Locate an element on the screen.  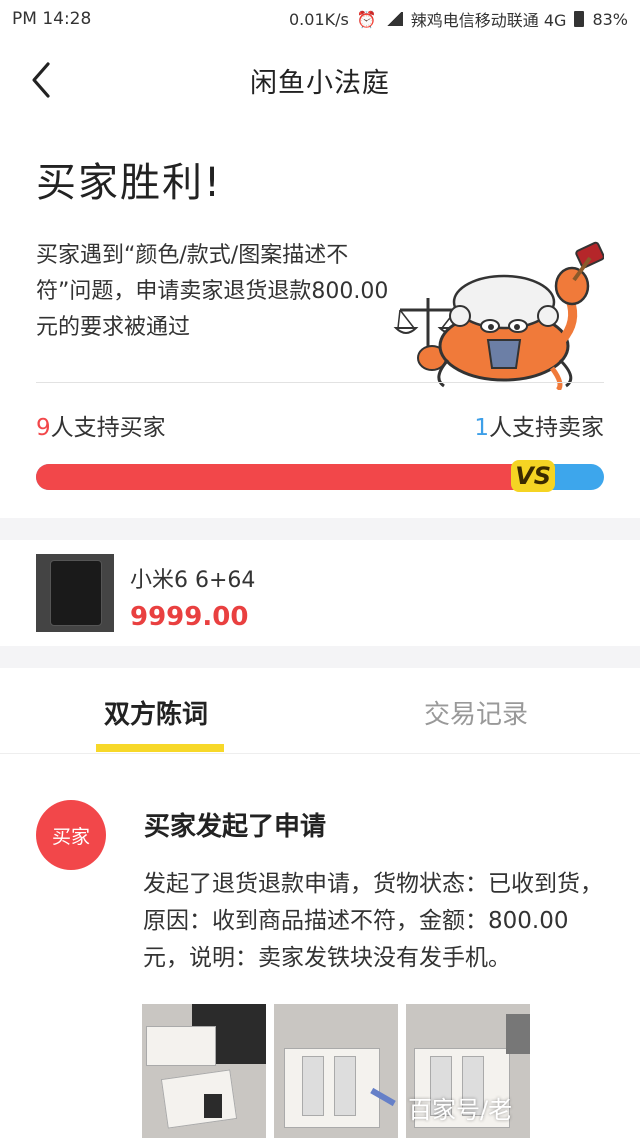
status-bar: PM 14:28 0.01K/s ⏰ 辣鸡电信移动联通 4G 83% is located at coordinates (320, 19).